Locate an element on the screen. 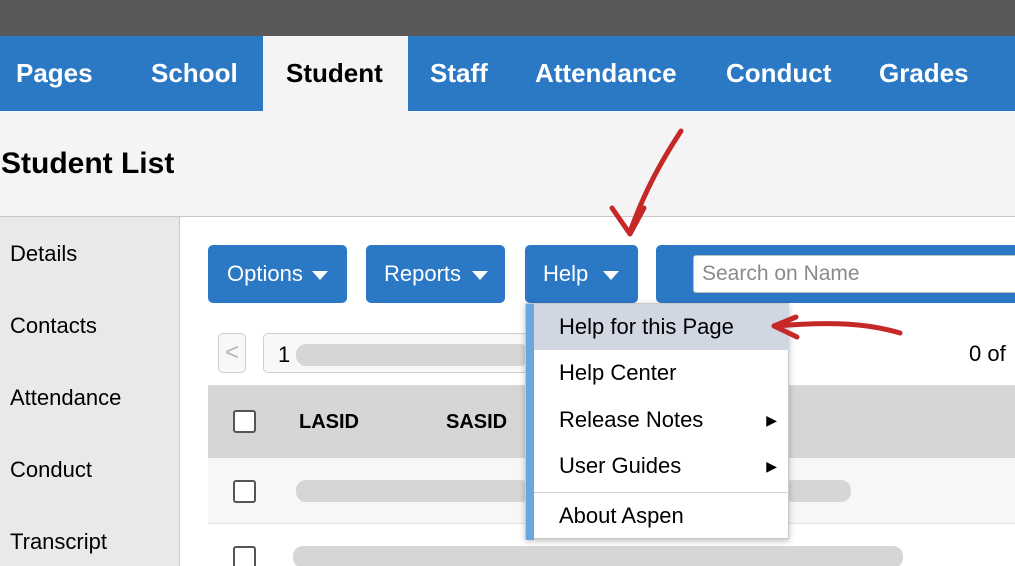  page-title: Student List is located at coordinates (88, 163).